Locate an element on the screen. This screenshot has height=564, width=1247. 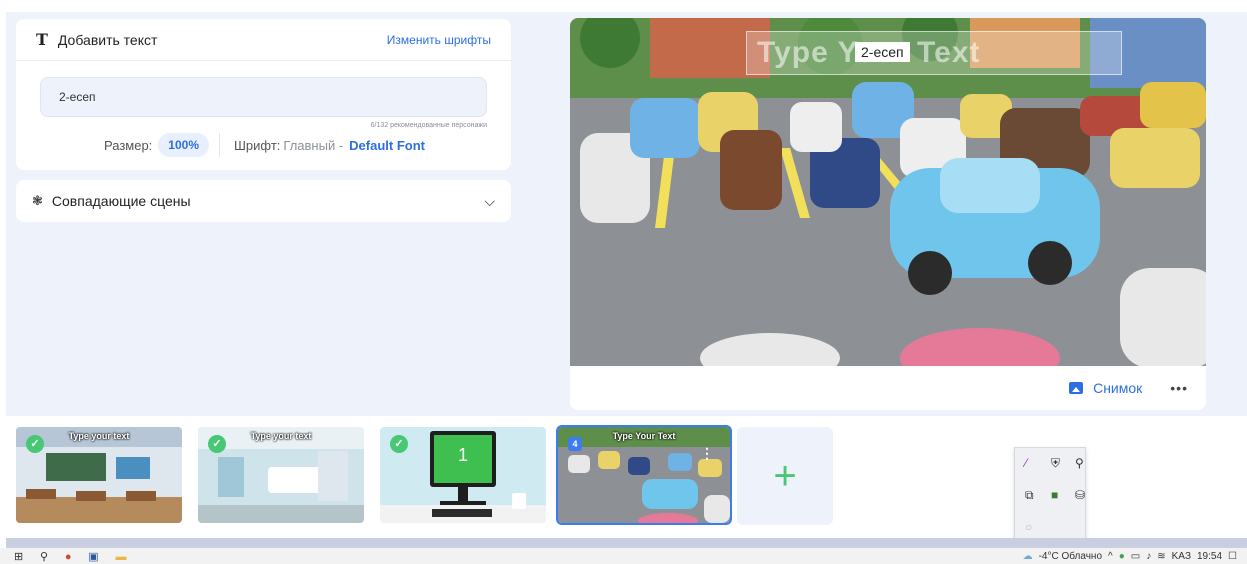
snapshot-button: Снимок is located at coordinates (1117, 388).